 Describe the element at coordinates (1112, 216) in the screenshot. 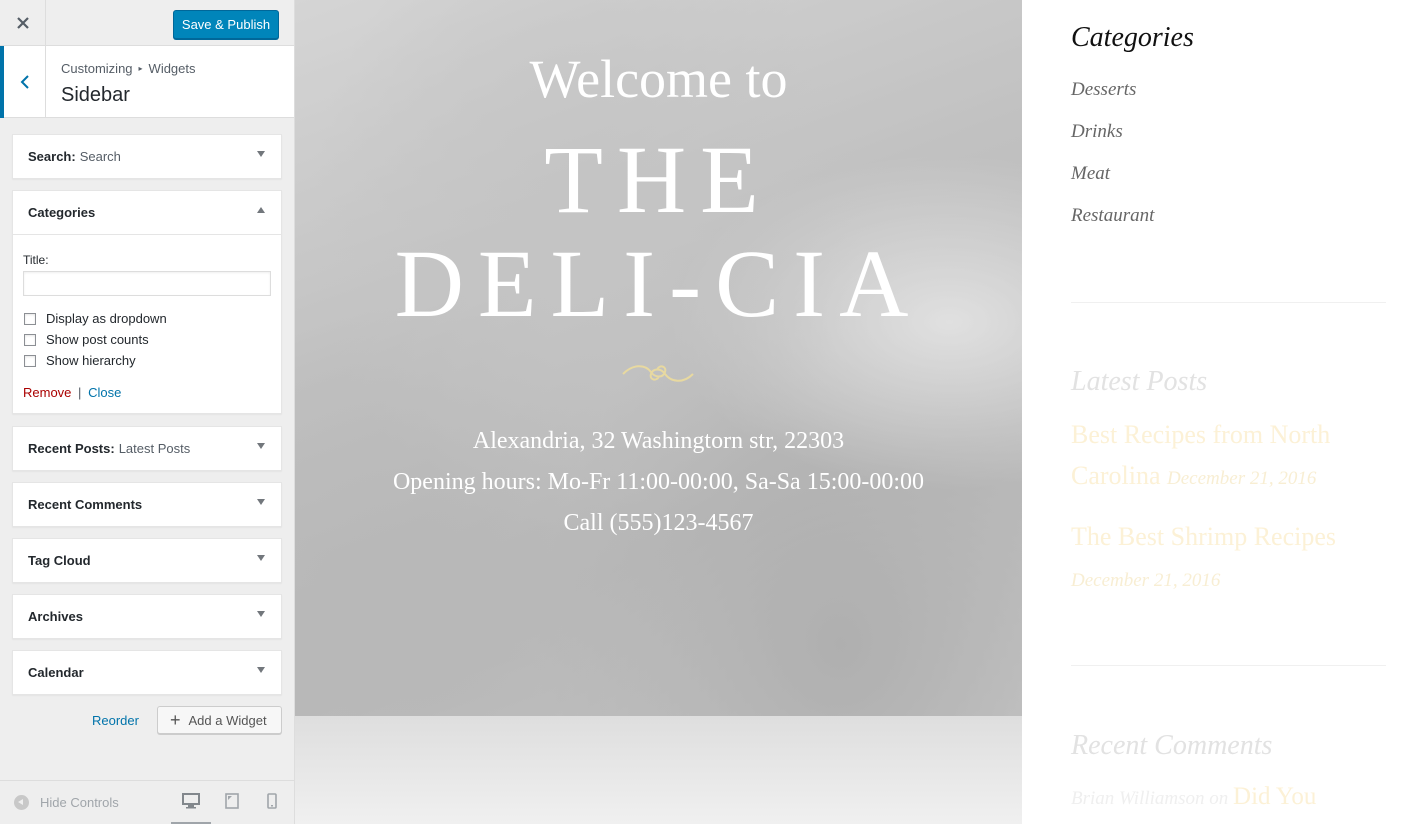

I see `category-link: Restaurant` at that location.